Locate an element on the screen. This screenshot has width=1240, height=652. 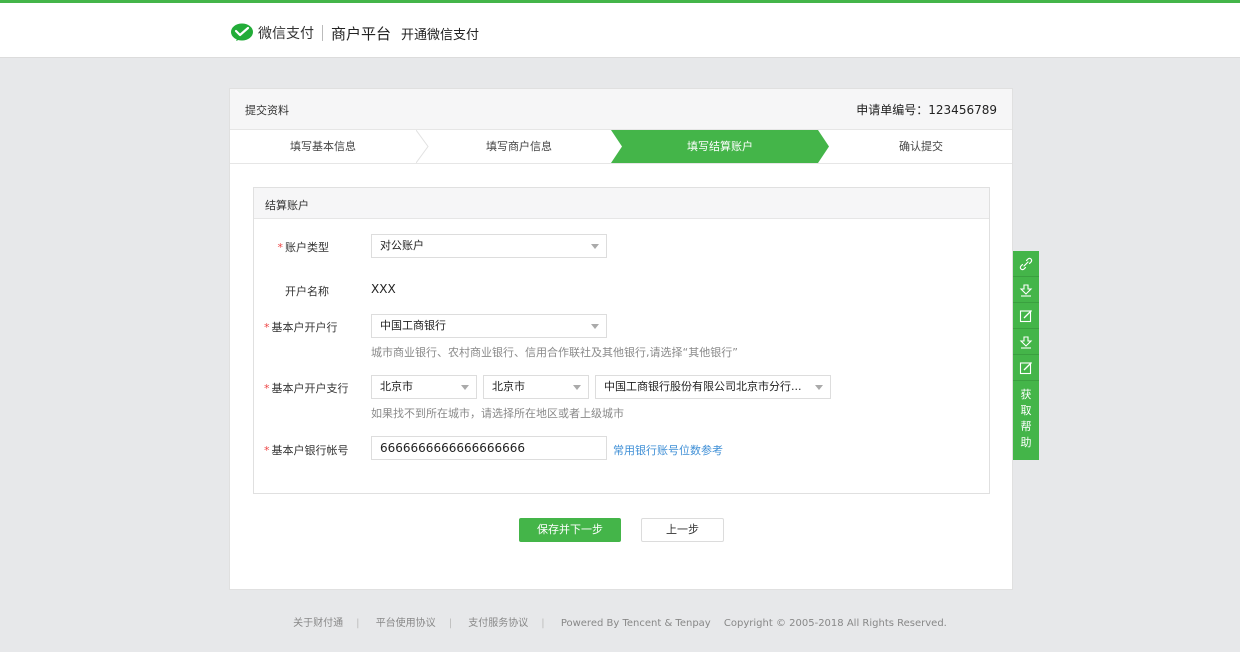
bank-hint: 城市商业银行、农村商业银行、信用合作联社及其他银行,请选择“其他银行” is located at coordinates (554, 352).